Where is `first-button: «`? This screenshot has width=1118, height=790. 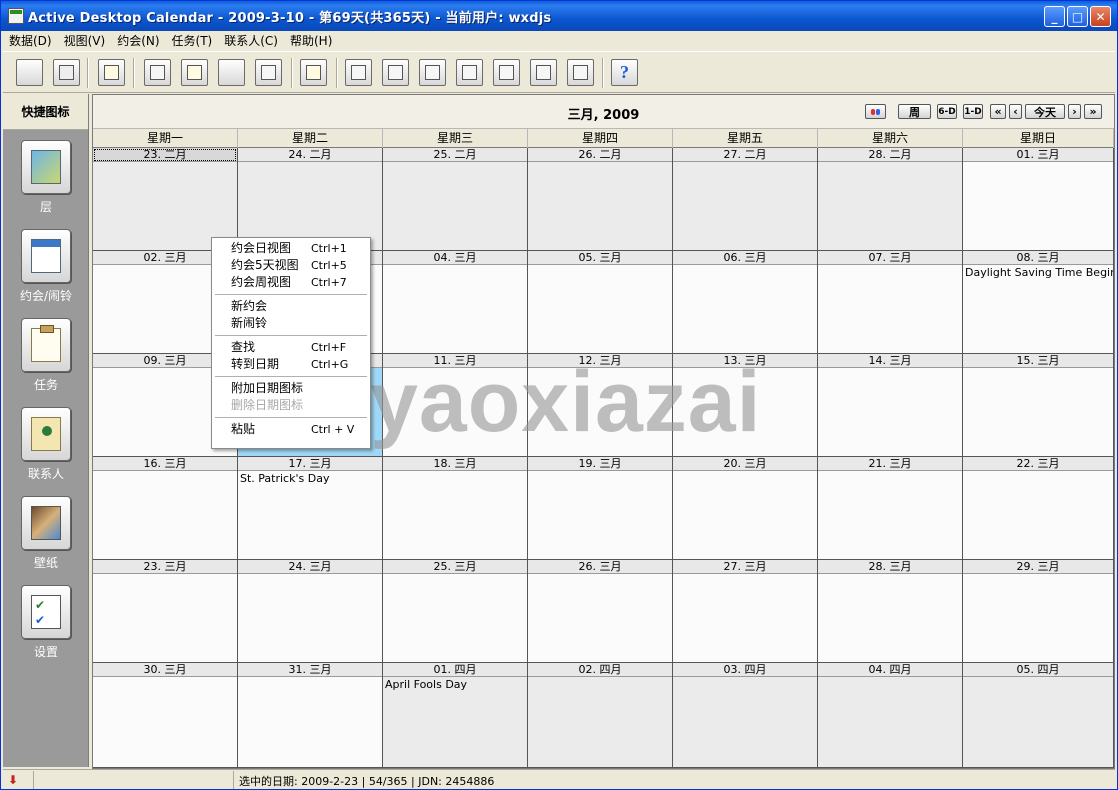
first-button: « is located at coordinates (998, 111).